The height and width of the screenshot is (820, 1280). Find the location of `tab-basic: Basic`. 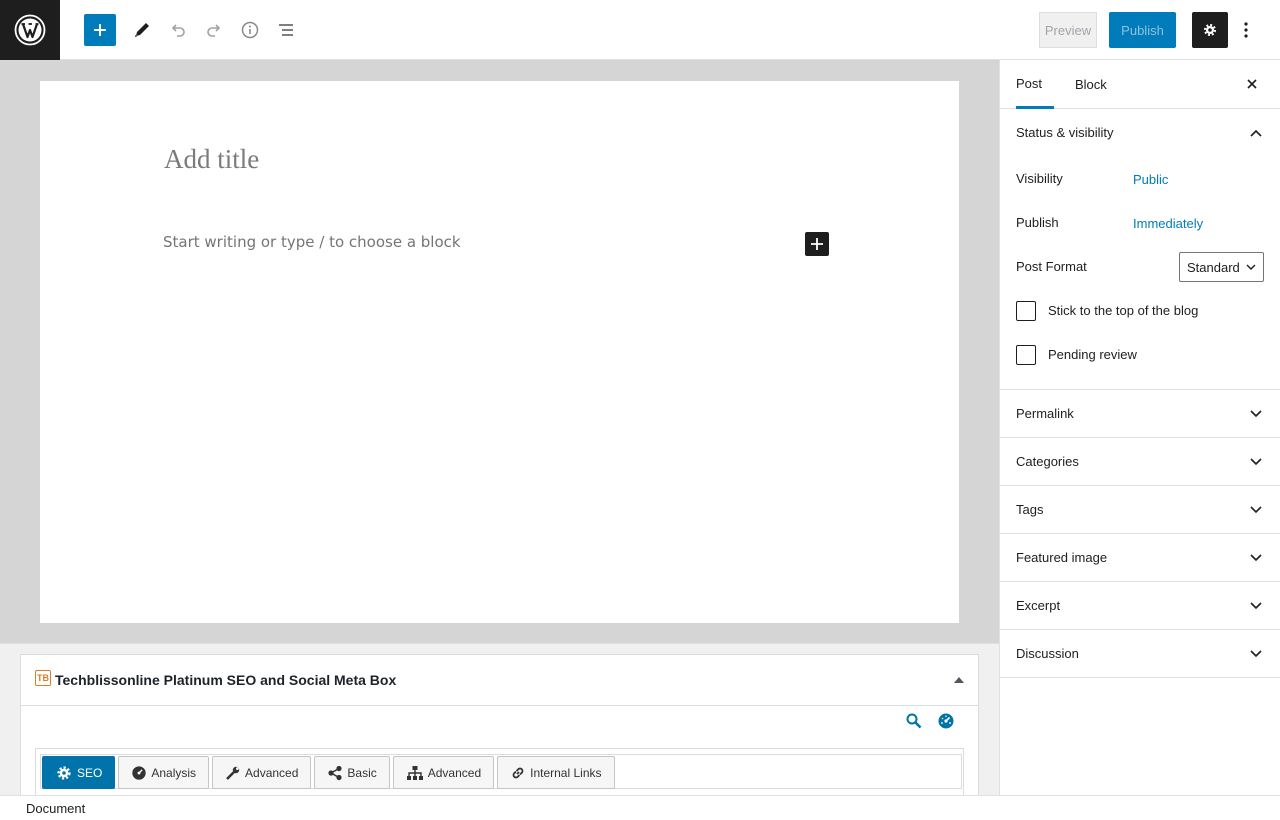

tab-basic: Basic is located at coordinates (352, 772).